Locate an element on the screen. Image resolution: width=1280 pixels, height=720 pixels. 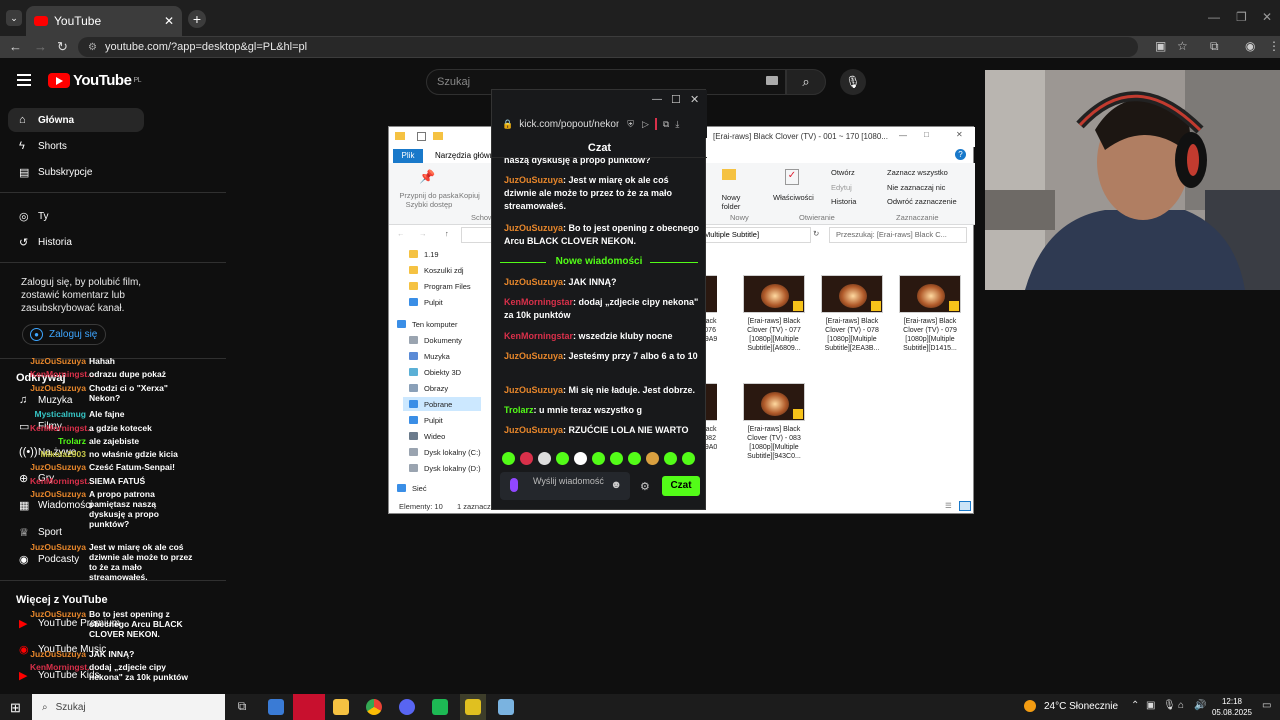
refresh-icon: ↻ is located at coordinates (816, 233).